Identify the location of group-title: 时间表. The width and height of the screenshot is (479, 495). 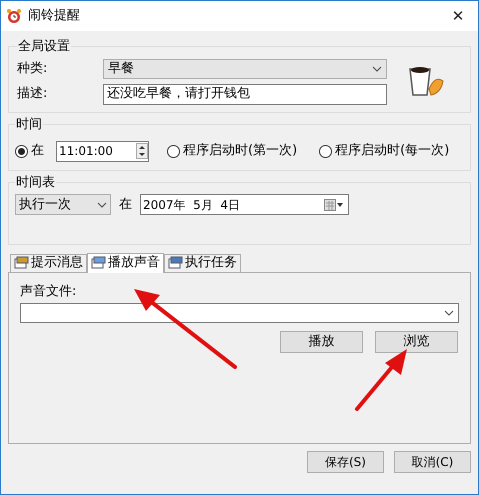
(35, 183).